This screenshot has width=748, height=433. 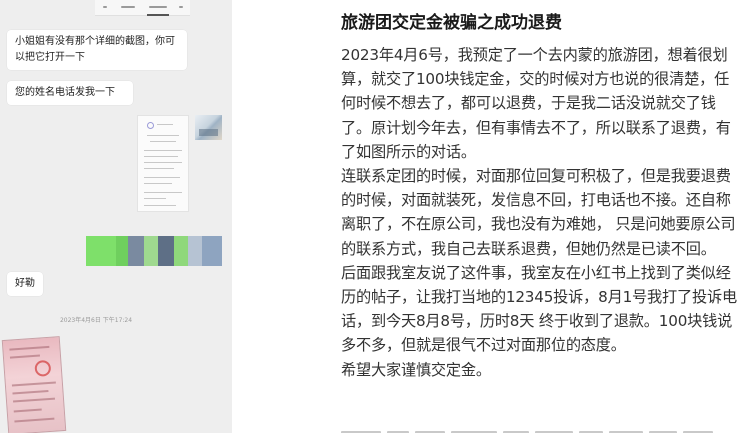 What do you see at coordinates (451, 23) in the screenshot?
I see `article-title: 旅游团交定金被骗之成功退费` at bounding box center [451, 23].